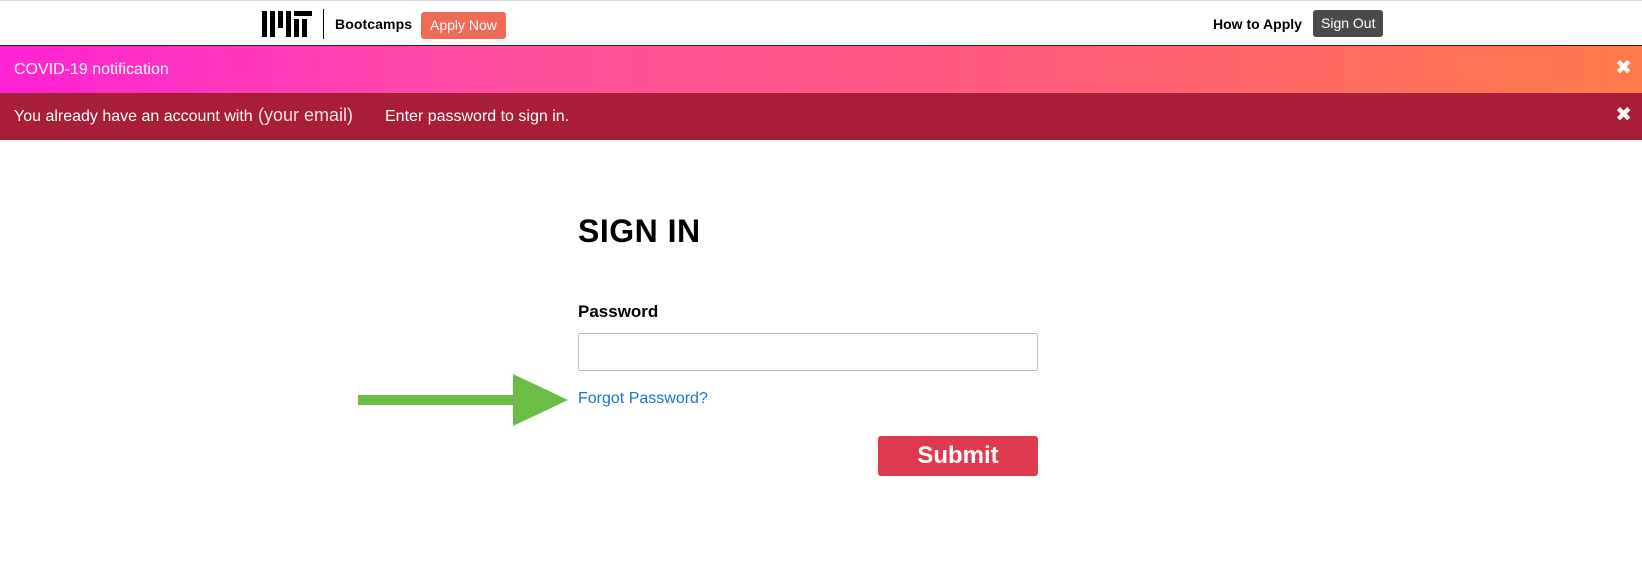 The height and width of the screenshot is (566, 1642). Describe the element at coordinates (1257, 24) in the screenshot. I see `how-to-apply-link: How to Apply` at that location.